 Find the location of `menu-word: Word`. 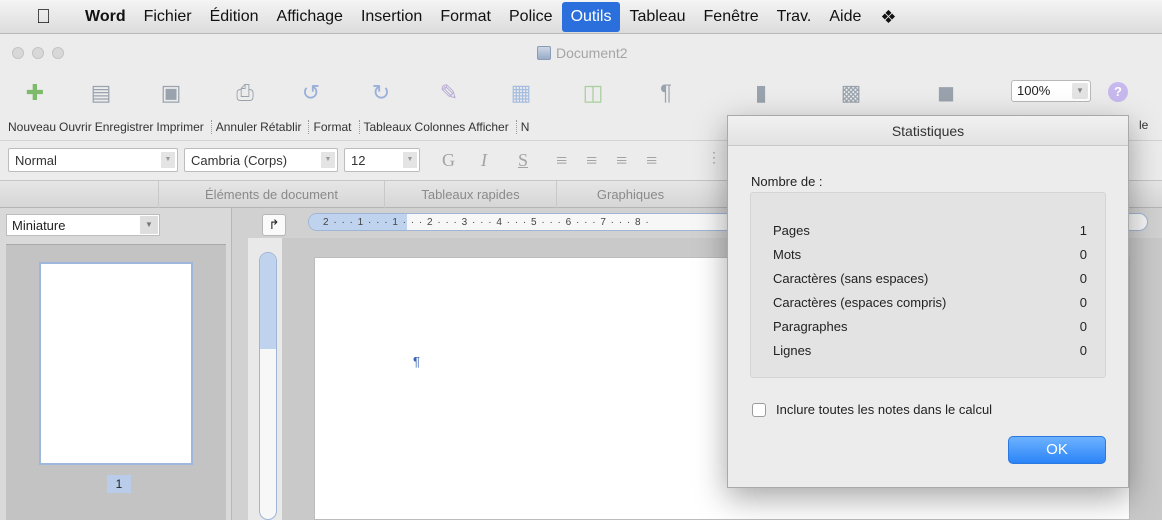

menu-word: Word is located at coordinates (105, 17).